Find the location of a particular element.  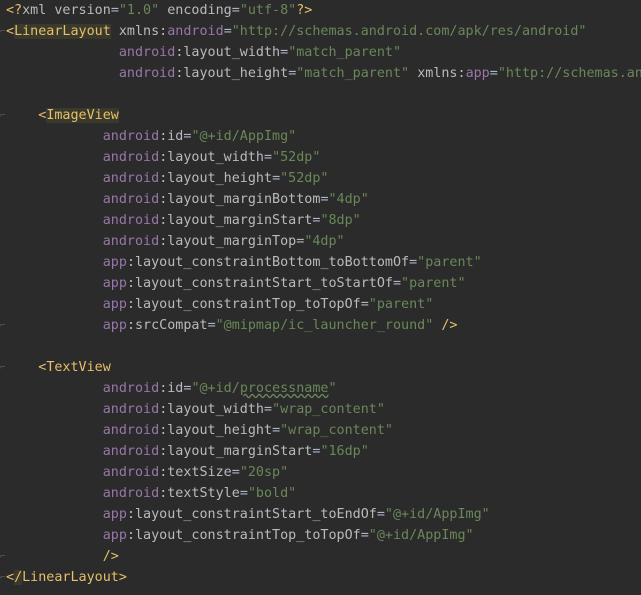

code-token: processname is located at coordinates (284, 388).